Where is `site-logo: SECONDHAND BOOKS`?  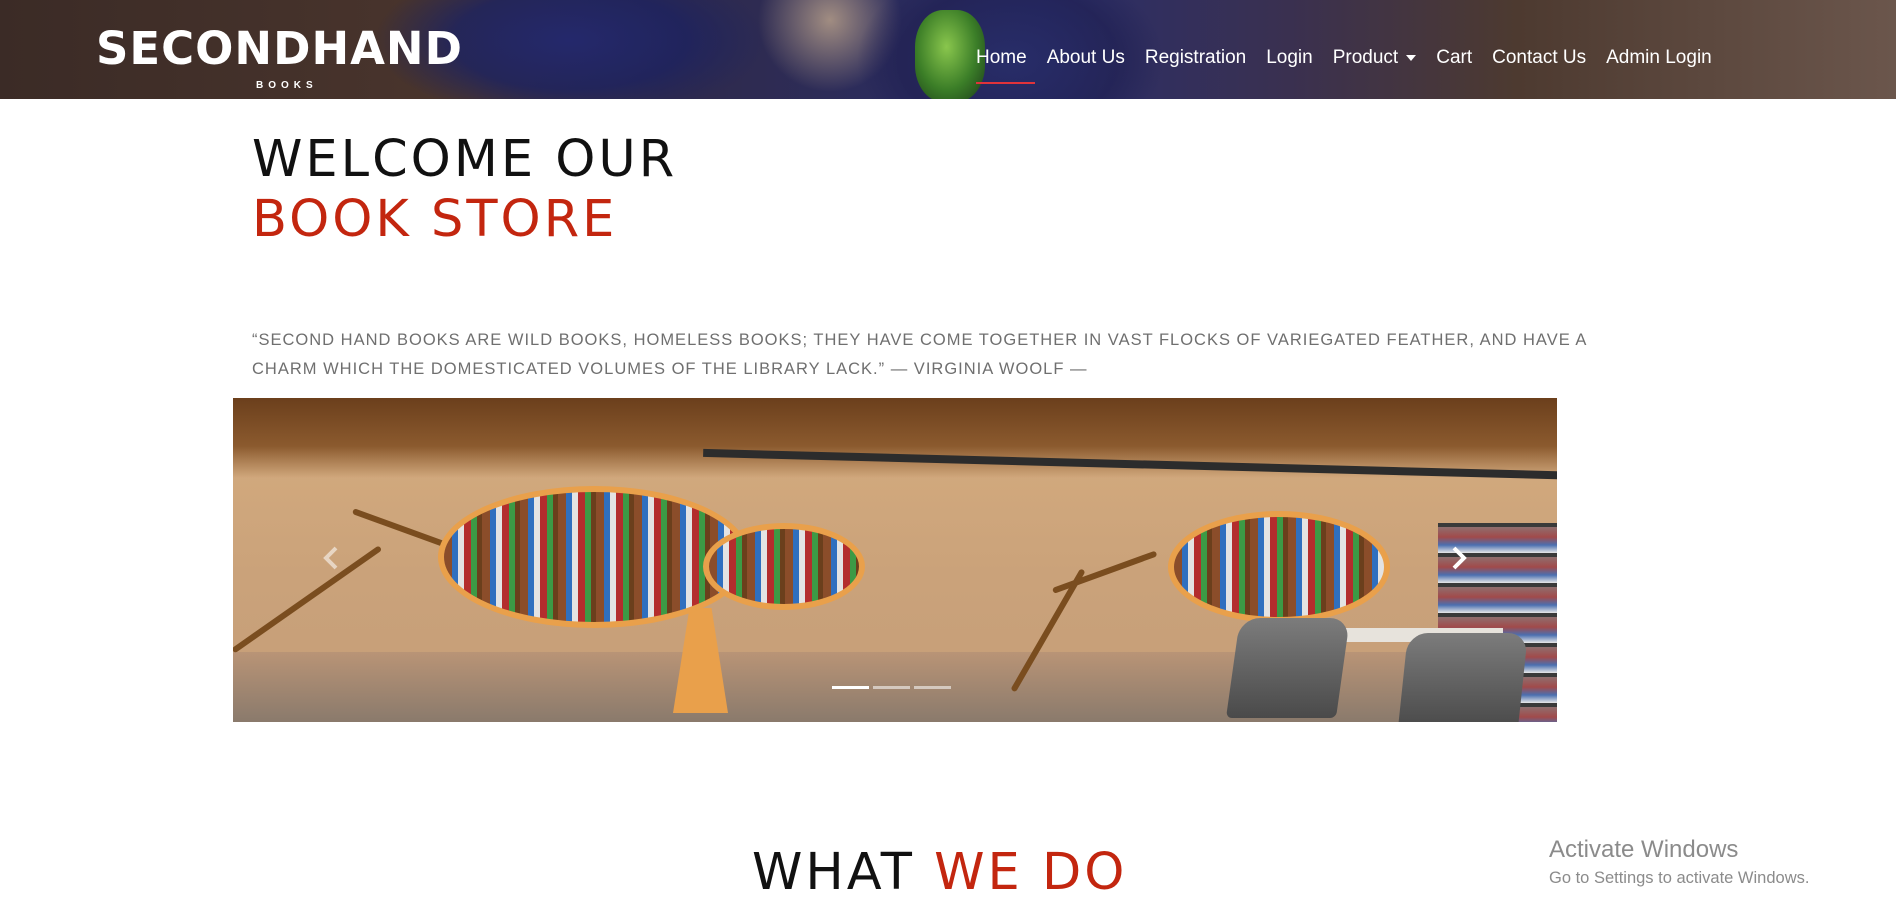
site-logo: SECONDHAND BOOKS is located at coordinates (279, 56).